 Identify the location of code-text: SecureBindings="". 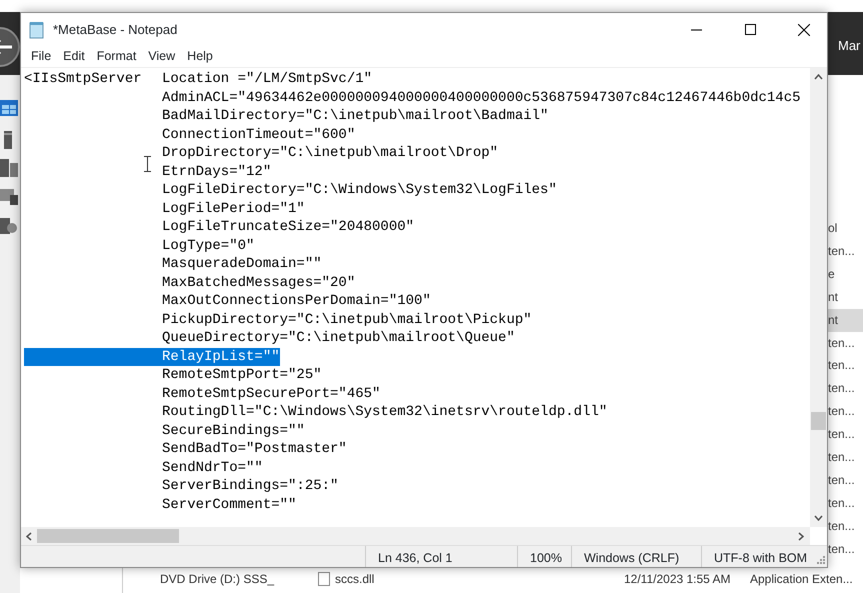
(233, 431).